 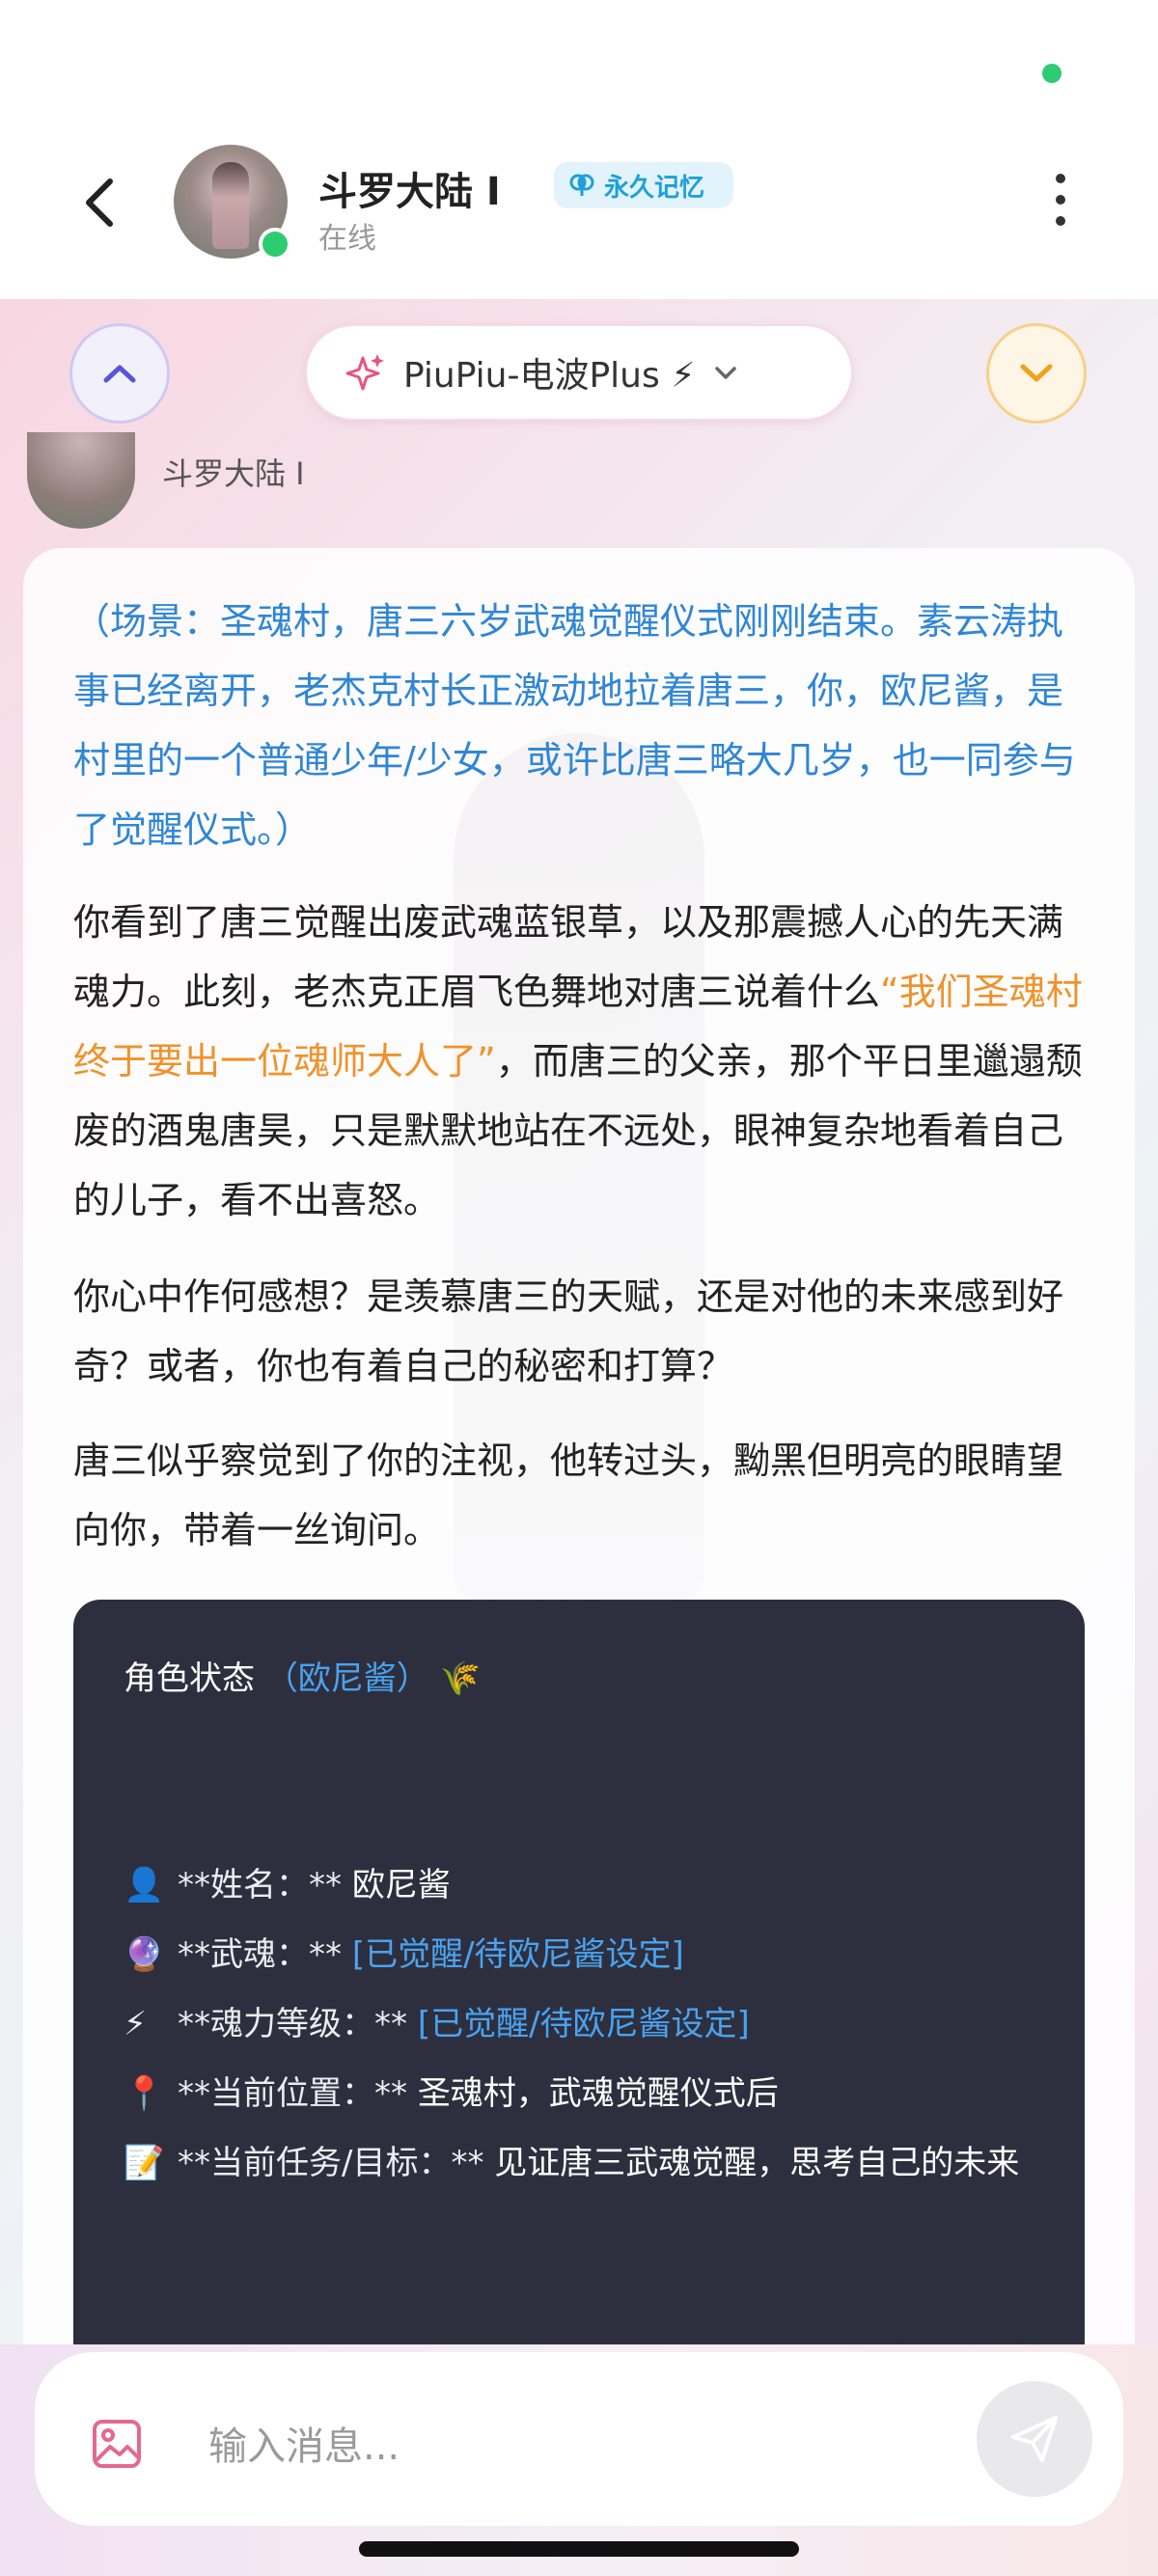 I want to click on scroll-down-button, so click(x=1036, y=373).